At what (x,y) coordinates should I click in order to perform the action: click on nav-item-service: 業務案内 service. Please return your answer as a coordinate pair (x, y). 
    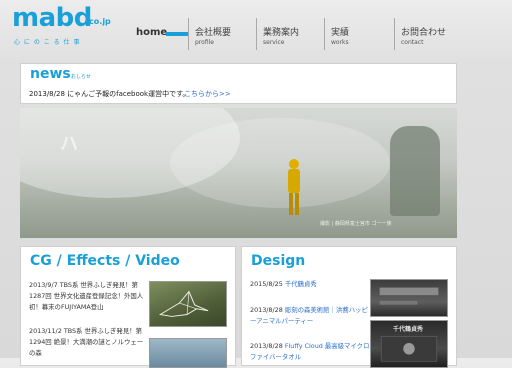
    Looking at the image, I should click on (290, 34).